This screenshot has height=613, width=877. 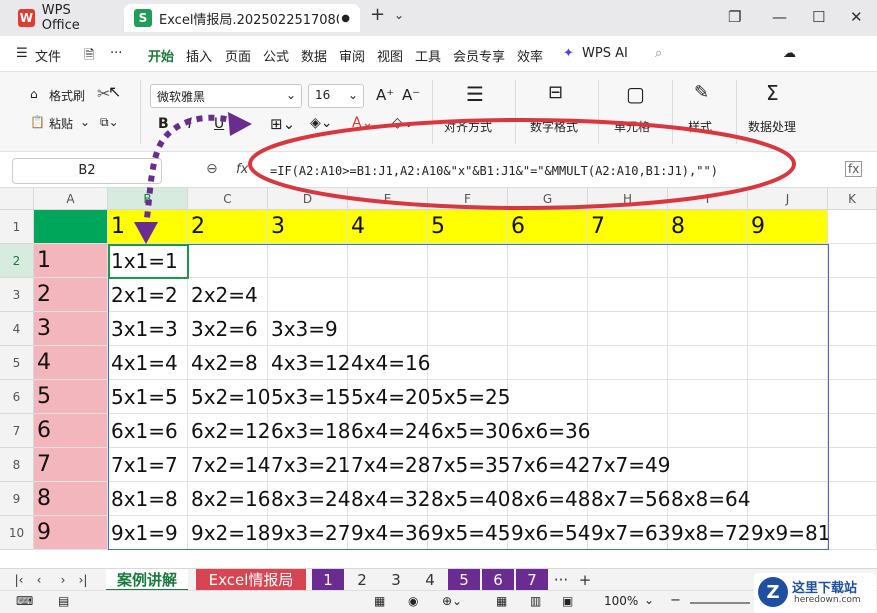 What do you see at coordinates (388, 199) in the screenshot?
I see `column-header-e: E` at bounding box center [388, 199].